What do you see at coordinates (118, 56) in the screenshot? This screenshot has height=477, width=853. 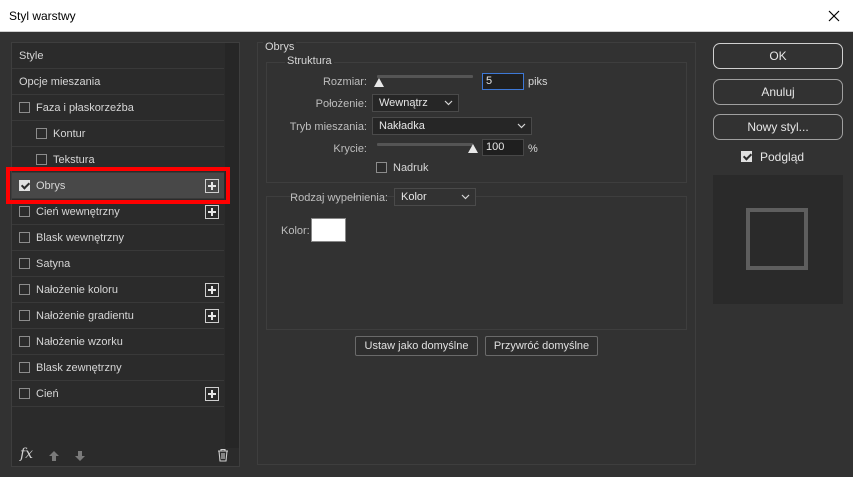 I see `style-item-style: Style` at bounding box center [118, 56].